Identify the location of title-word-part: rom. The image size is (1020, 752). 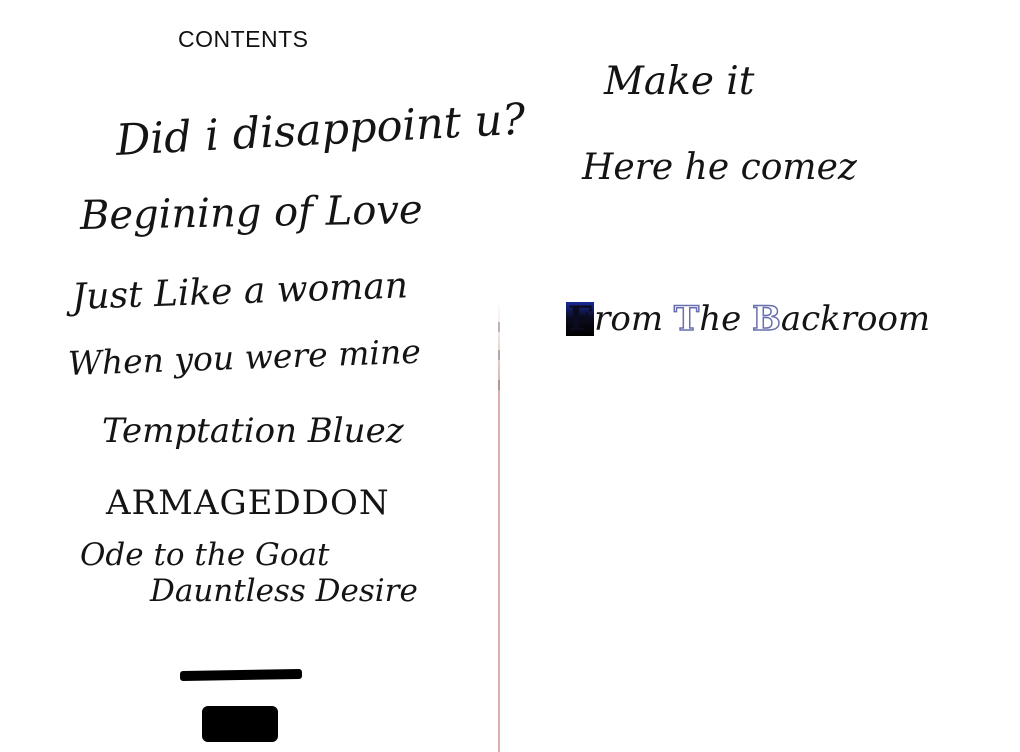
(629, 319).